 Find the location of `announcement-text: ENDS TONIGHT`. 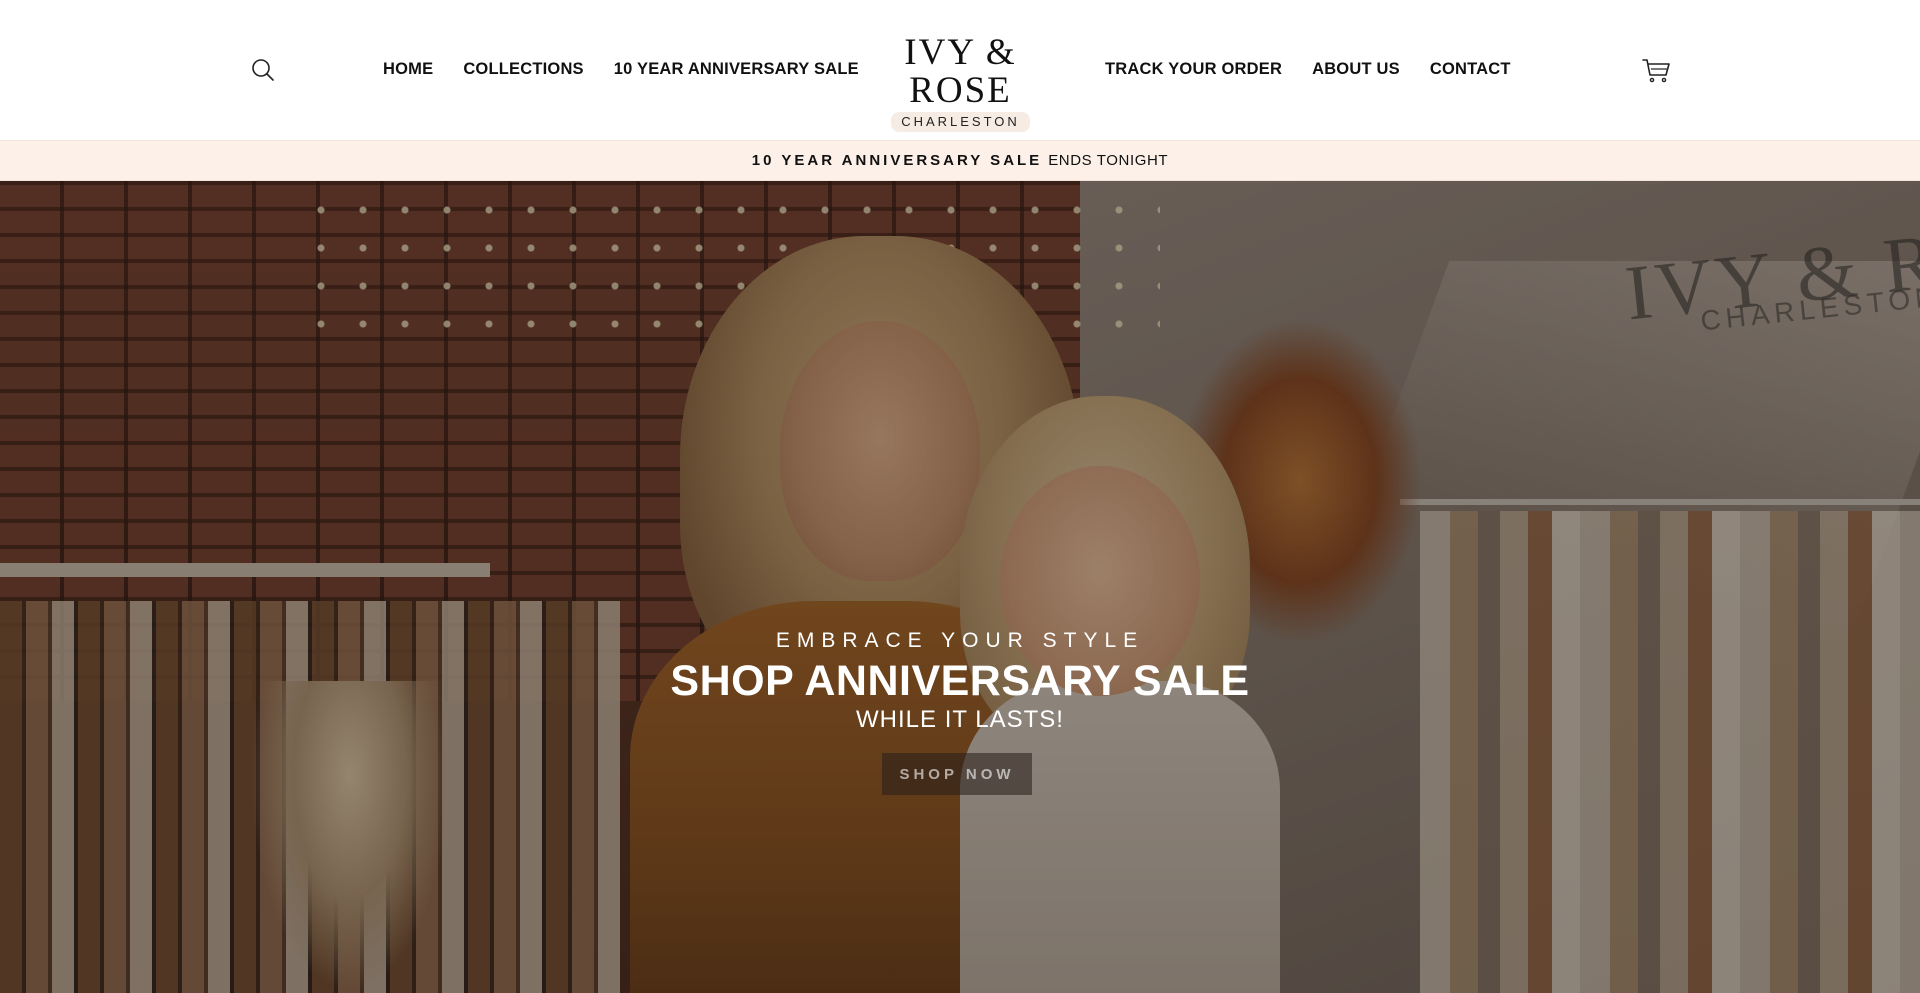

announcement-text: ENDS TONIGHT is located at coordinates (1108, 160).